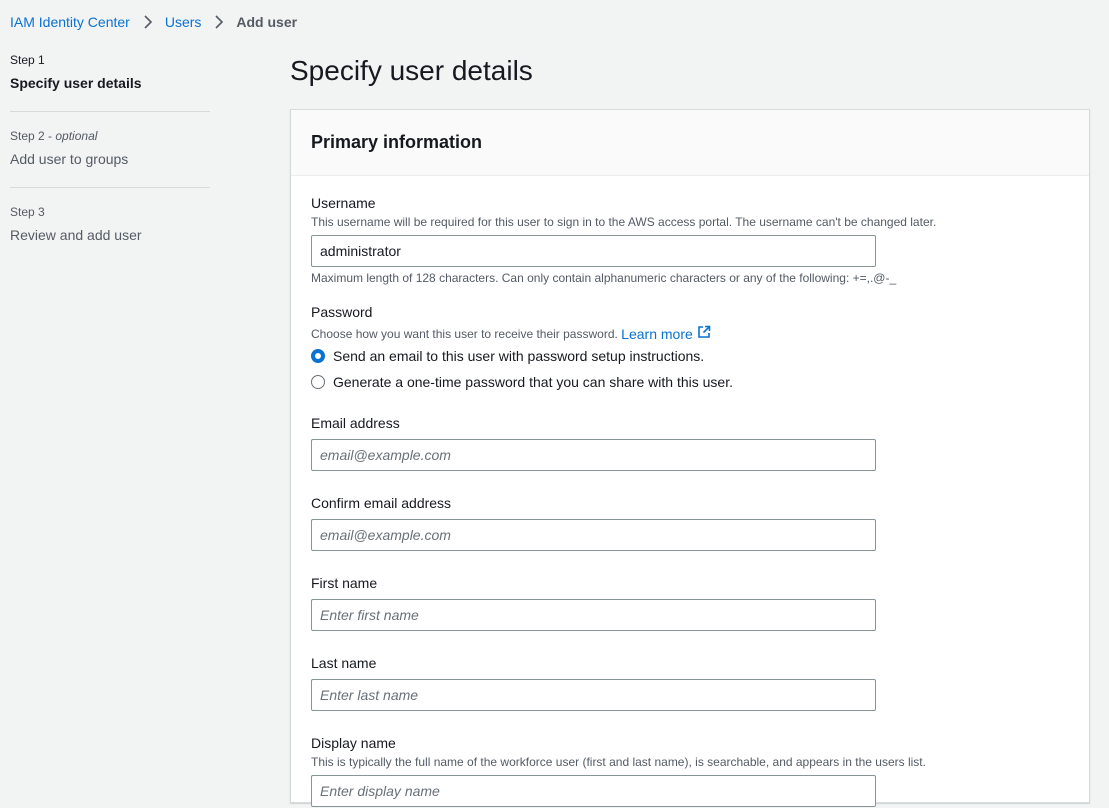  What do you see at coordinates (593, 455) in the screenshot?
I see `email-input` at bounding box center [593, 455].